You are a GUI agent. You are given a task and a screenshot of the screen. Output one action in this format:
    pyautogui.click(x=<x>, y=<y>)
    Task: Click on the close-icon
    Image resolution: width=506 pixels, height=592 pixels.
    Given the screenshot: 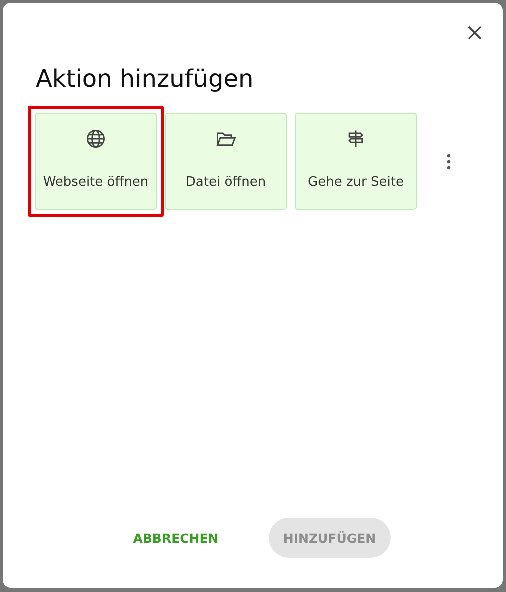 What is the action you would take?
    pyautogui.click(x=475, y=33)
    